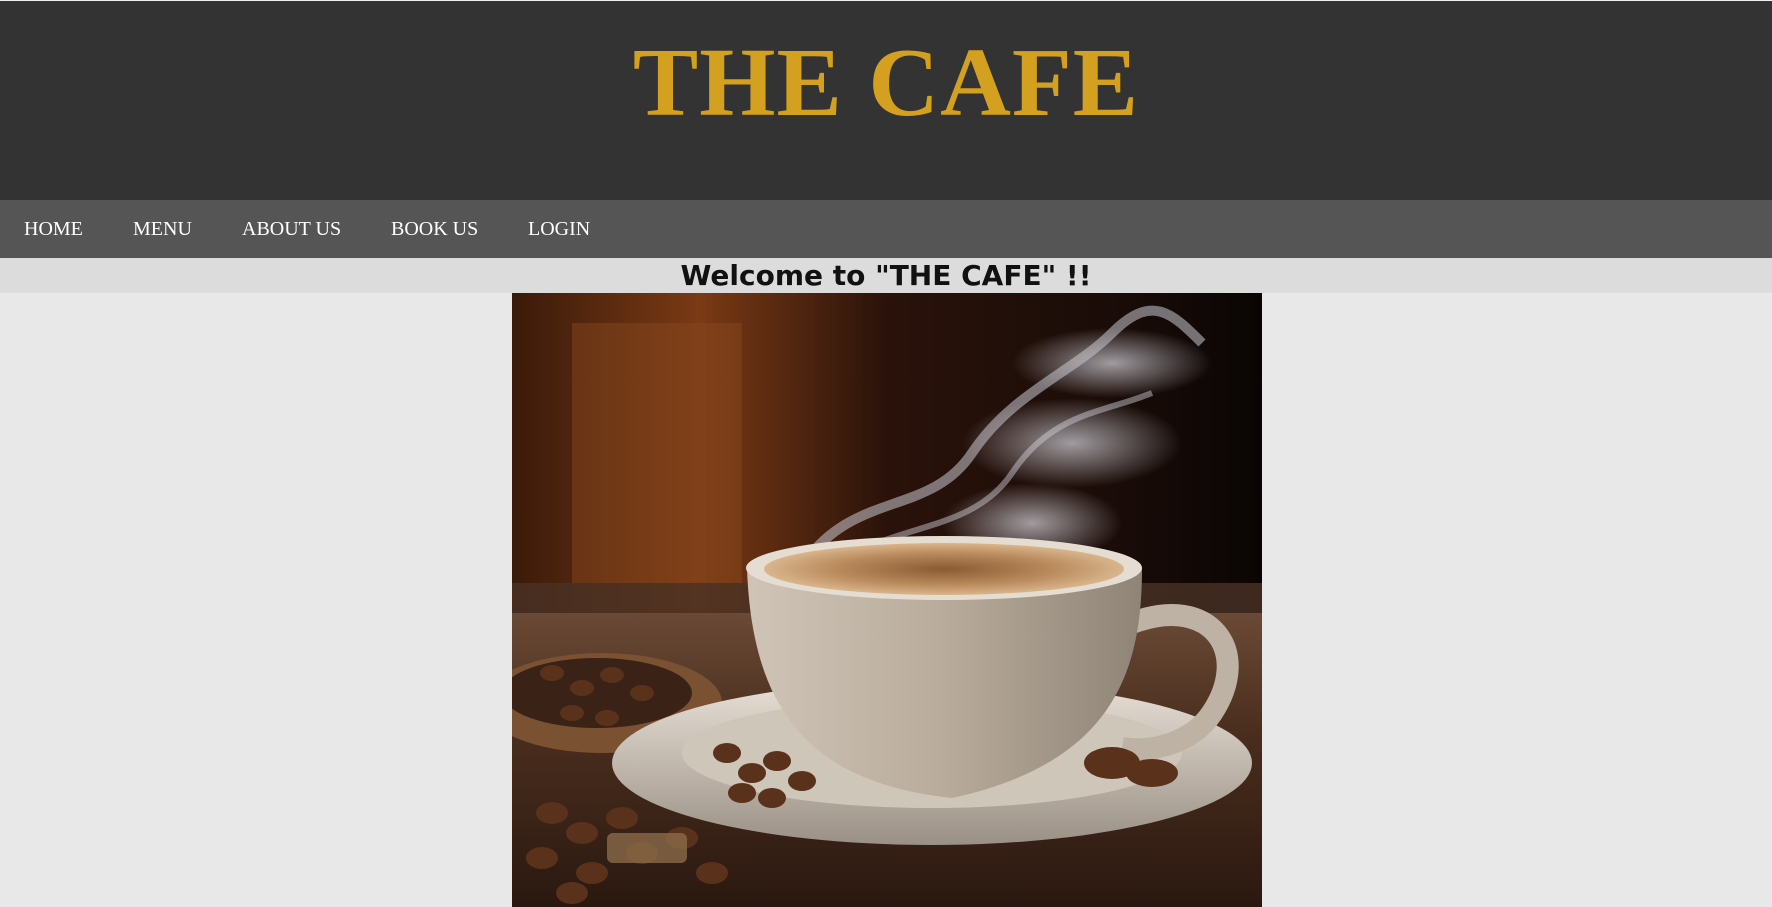 Image resolution: width=1772 pixels, height=907 pixels. Describe the element at coordinates (53, 229) in the screenshot. I see `nav-item-home: HOME` at that location.